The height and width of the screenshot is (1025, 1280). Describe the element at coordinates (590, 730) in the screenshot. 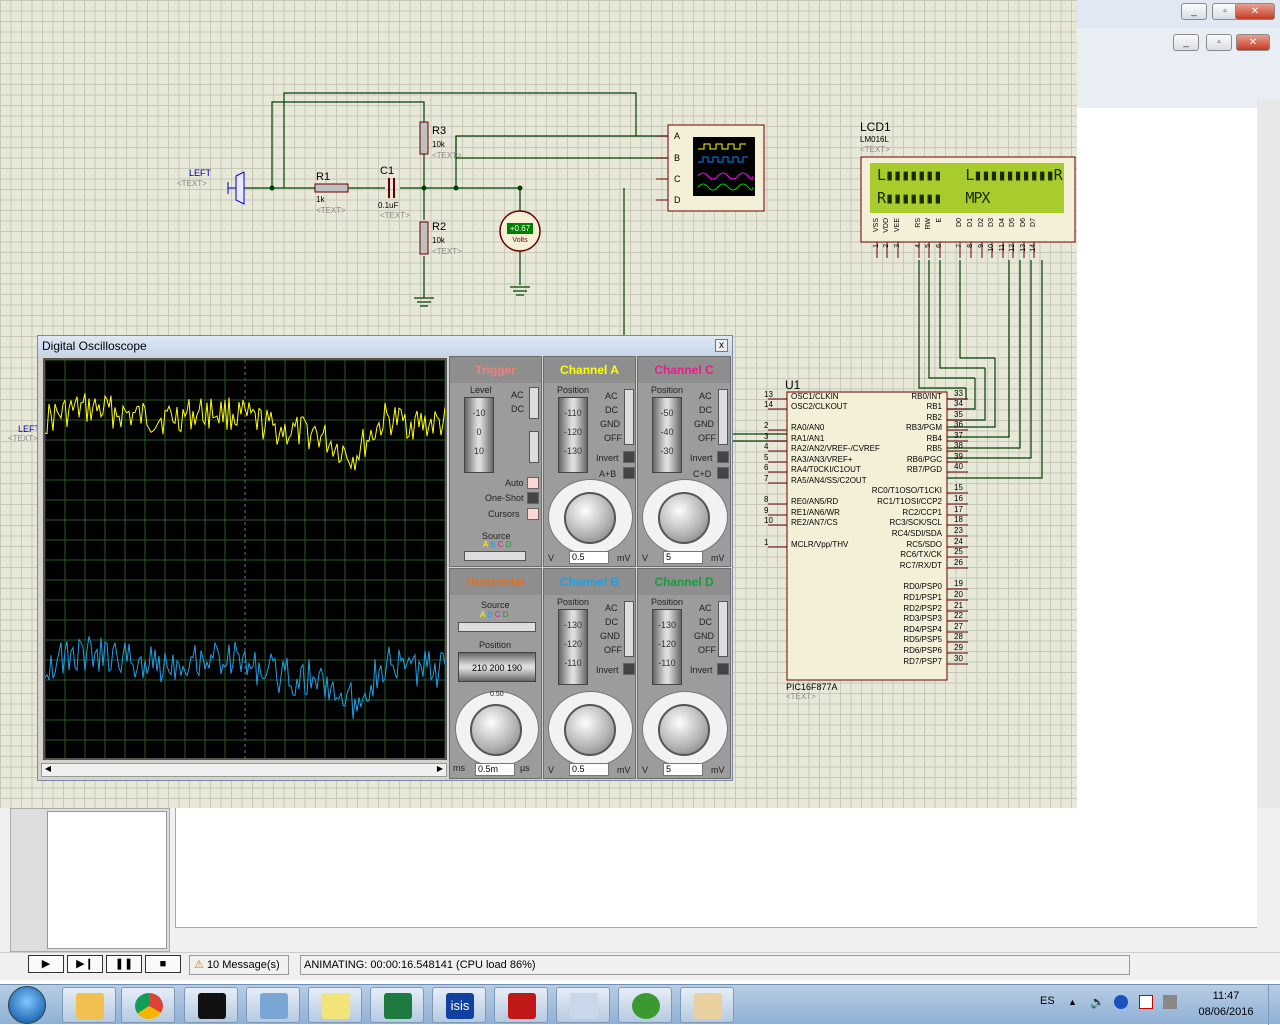

I see `channel-b-volts-knob` at that location.